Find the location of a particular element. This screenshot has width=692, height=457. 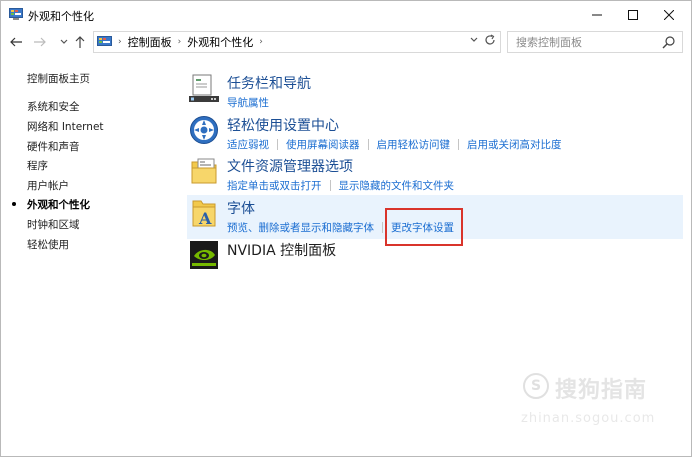

breadcrumb-appearance: 外观和个性化 is located at coordinates (220, 42).